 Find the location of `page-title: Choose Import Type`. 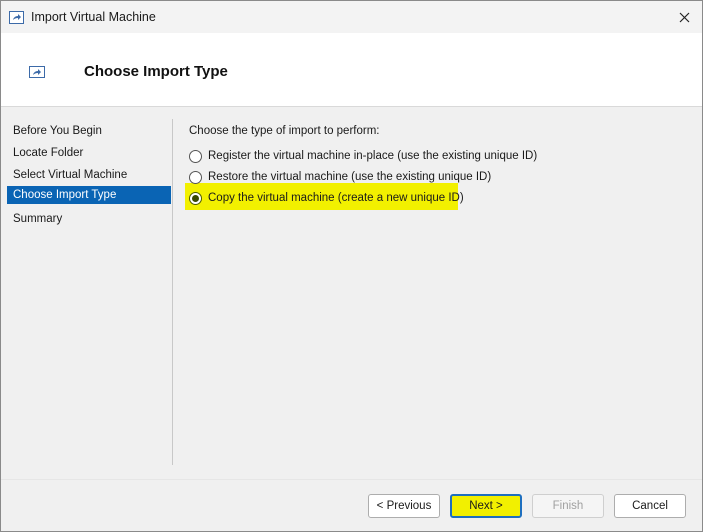

page-title: Choose Import Type is located at coordinates (156, 71).